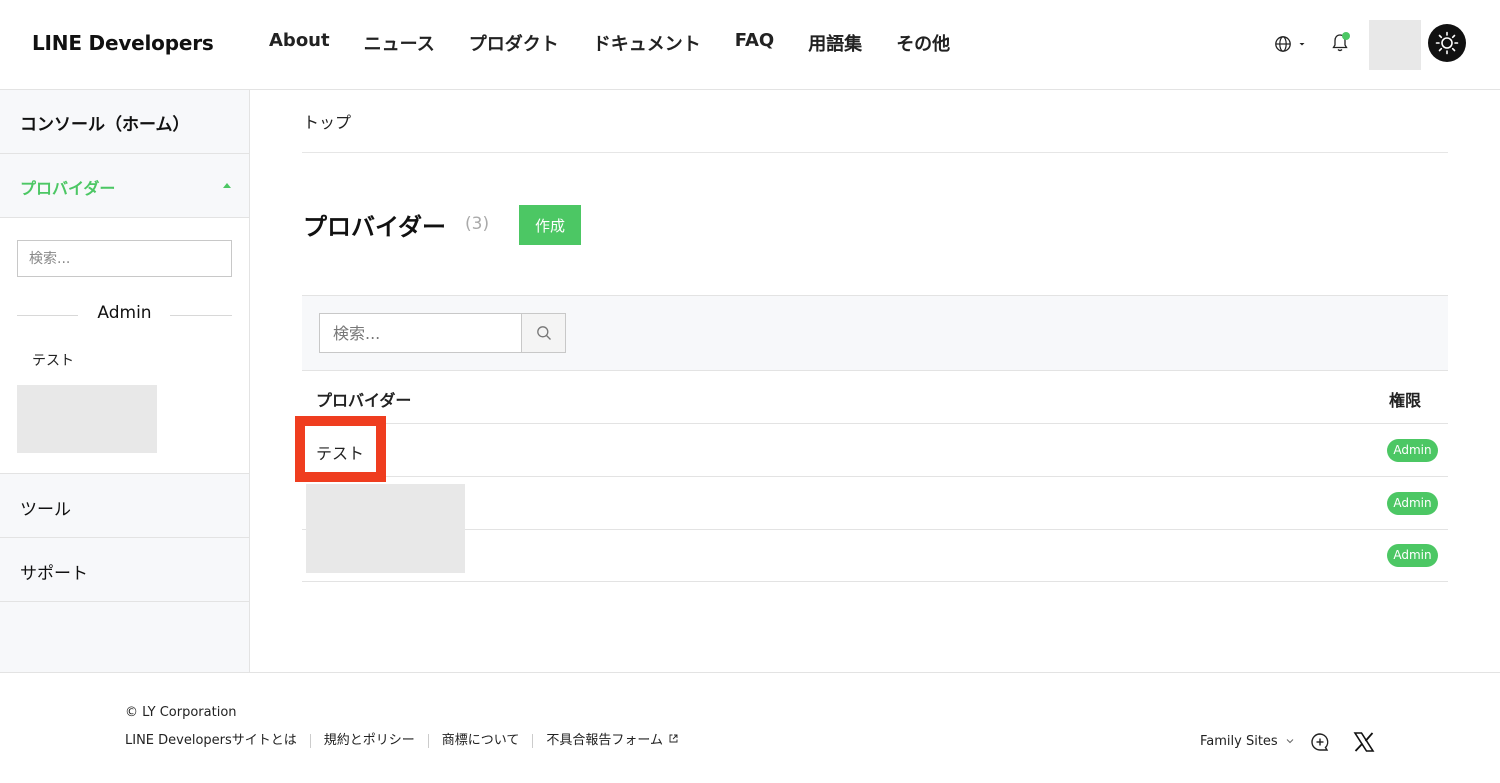 This screenshot has height=783, width=1500. I want to click on theme-toggle-button, so click(1447, 43).